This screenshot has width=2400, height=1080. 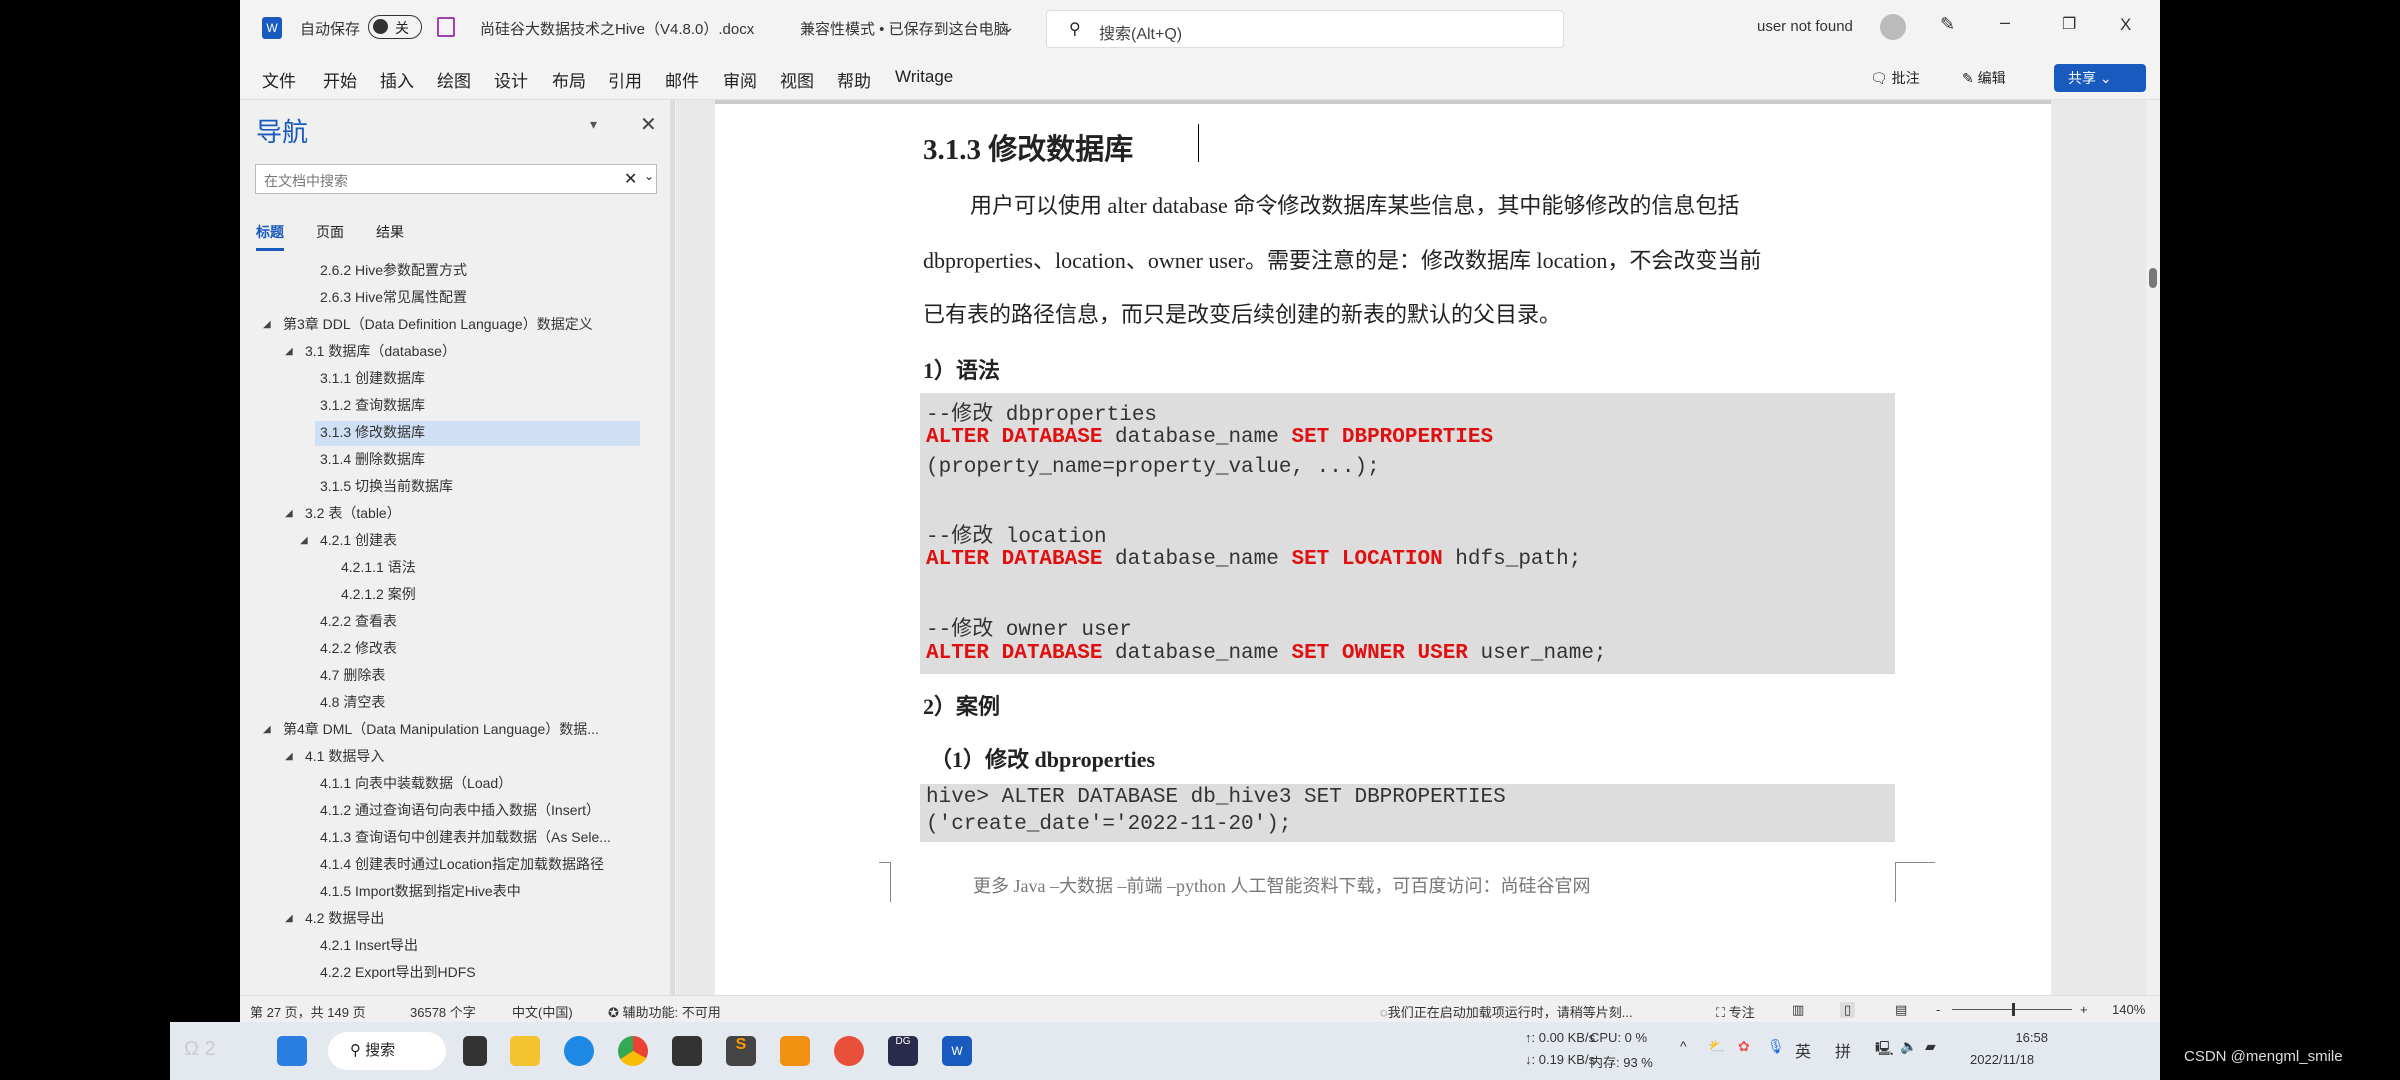 What do you see at coordinates (378, 594) in the screenshot?
I see `nav-heading-item: 4.2.1.2 案例` at bounding box center [378, 594].